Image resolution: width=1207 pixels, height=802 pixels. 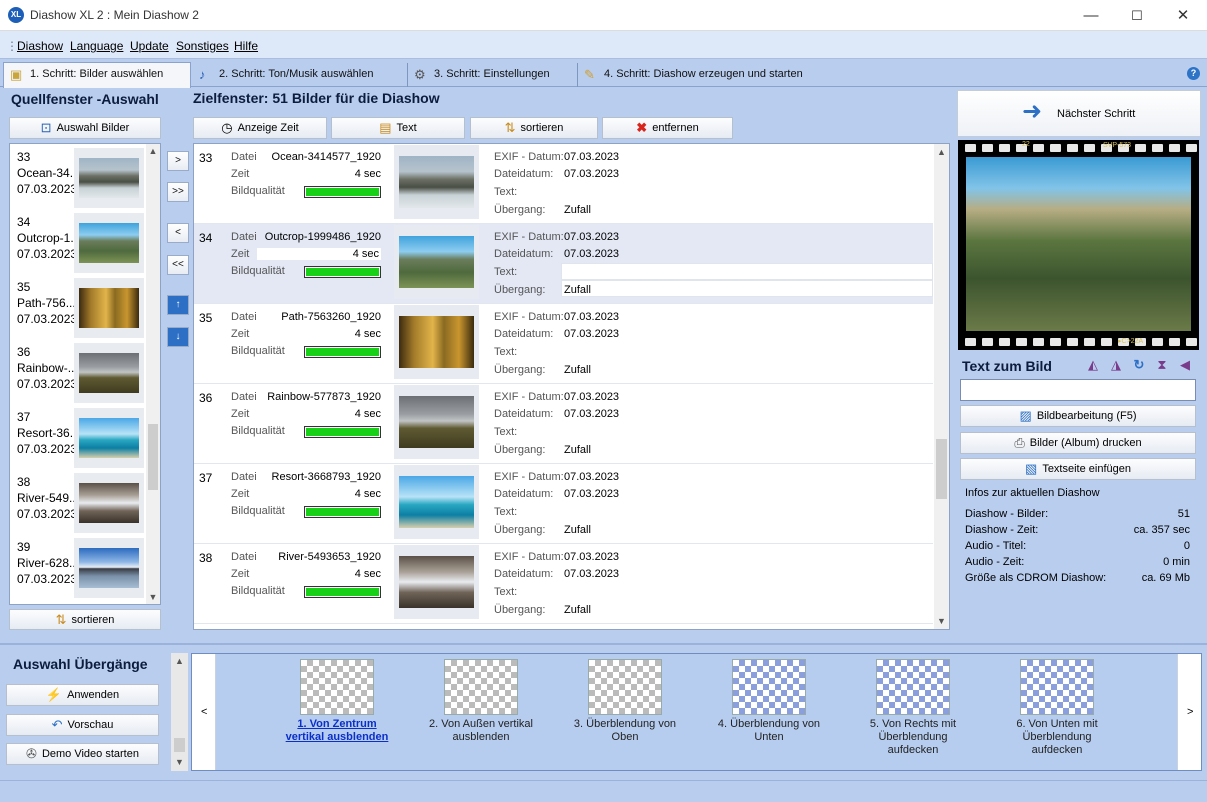 I want to click on print-album-button: ⎙ Bilder (Album) drucken, so click(x=1078, y=443).